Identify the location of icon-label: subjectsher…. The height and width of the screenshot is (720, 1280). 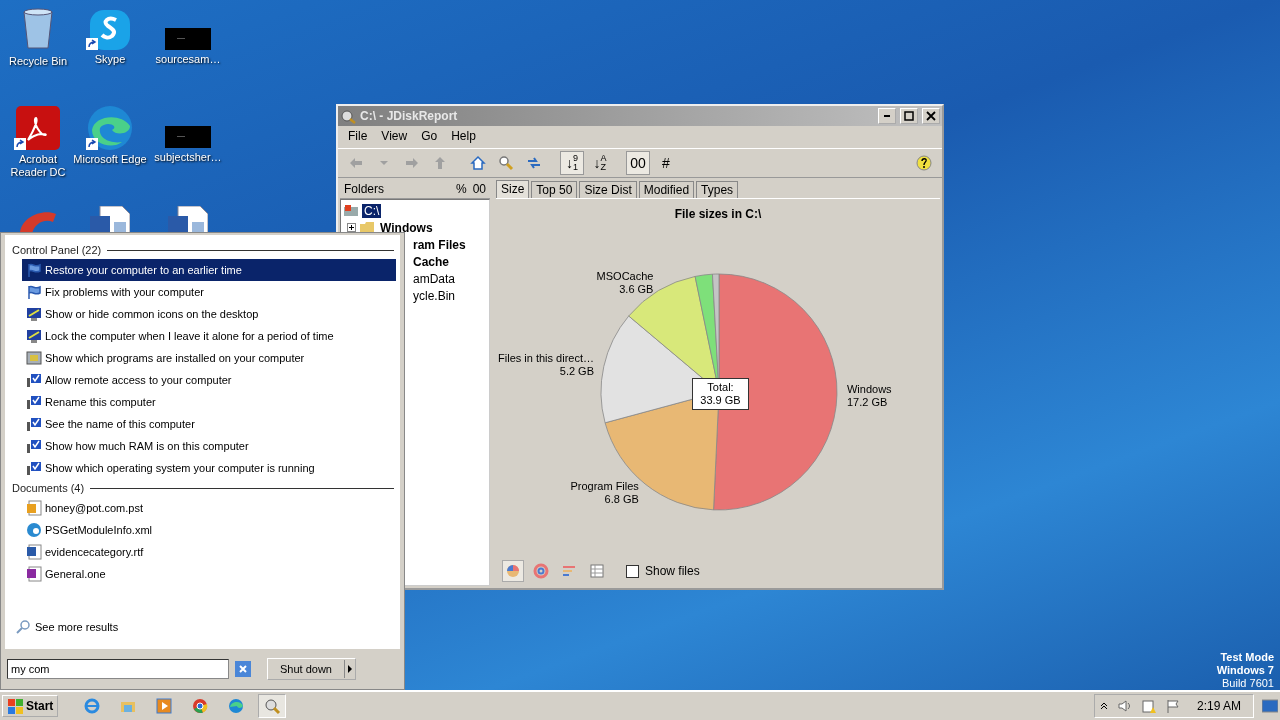
(188, 157).